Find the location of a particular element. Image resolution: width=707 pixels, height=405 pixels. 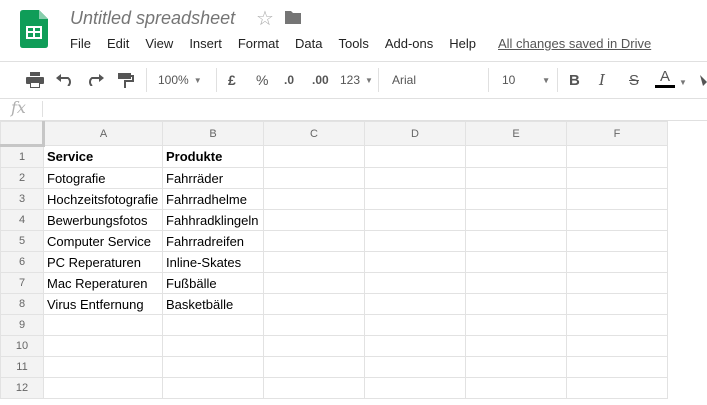

cell: Bewerbungsfotos is located at coordinates (103, 220).